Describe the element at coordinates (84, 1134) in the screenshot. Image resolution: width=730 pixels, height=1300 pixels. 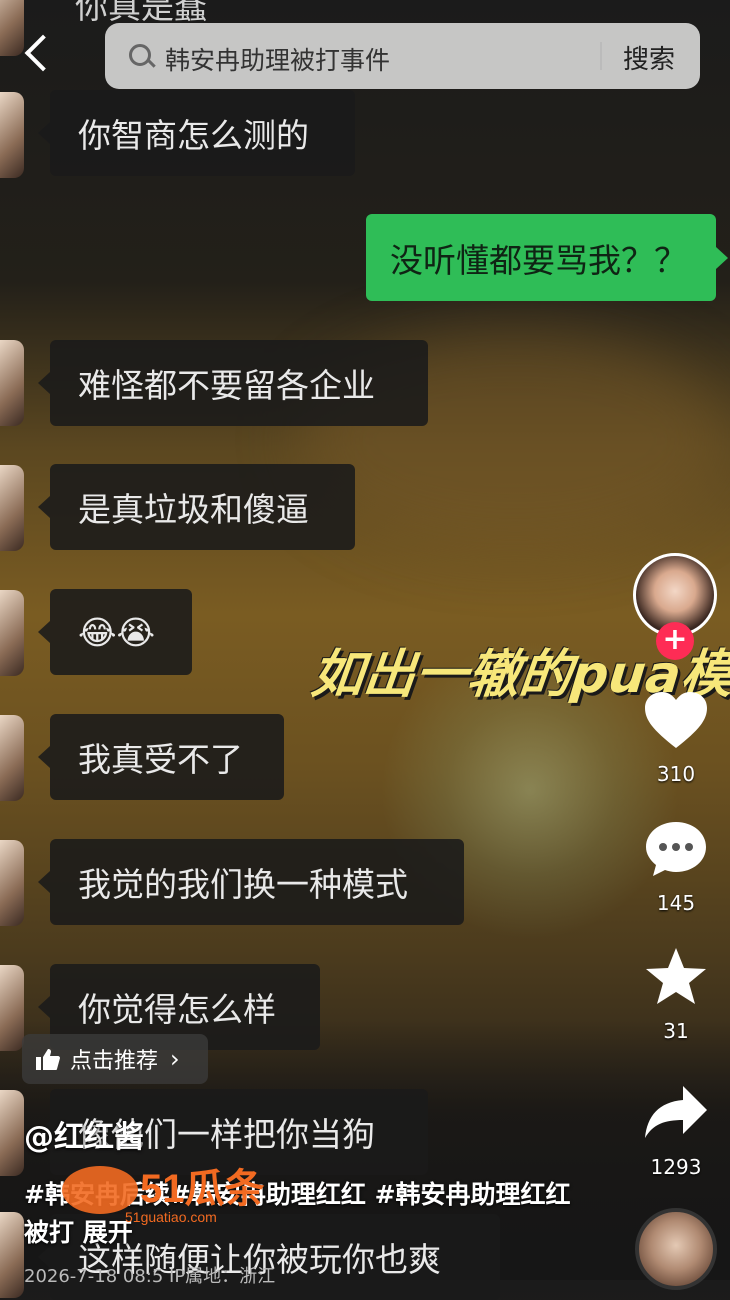
I see `author-name: @红红酱` at that location.